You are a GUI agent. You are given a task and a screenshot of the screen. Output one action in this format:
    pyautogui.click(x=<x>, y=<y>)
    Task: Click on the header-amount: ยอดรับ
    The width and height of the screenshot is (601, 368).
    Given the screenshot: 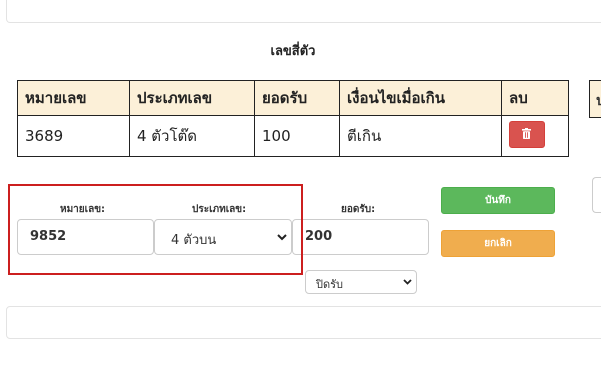 What is the action you would take?
    pyautogui.click(x=297, y=98)
    